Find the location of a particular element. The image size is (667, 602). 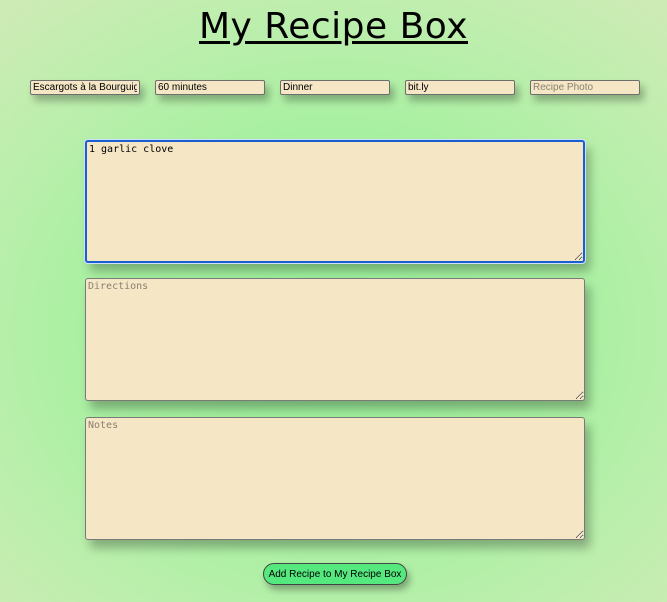

recipe-time-input is located at coordinates (210, 87).